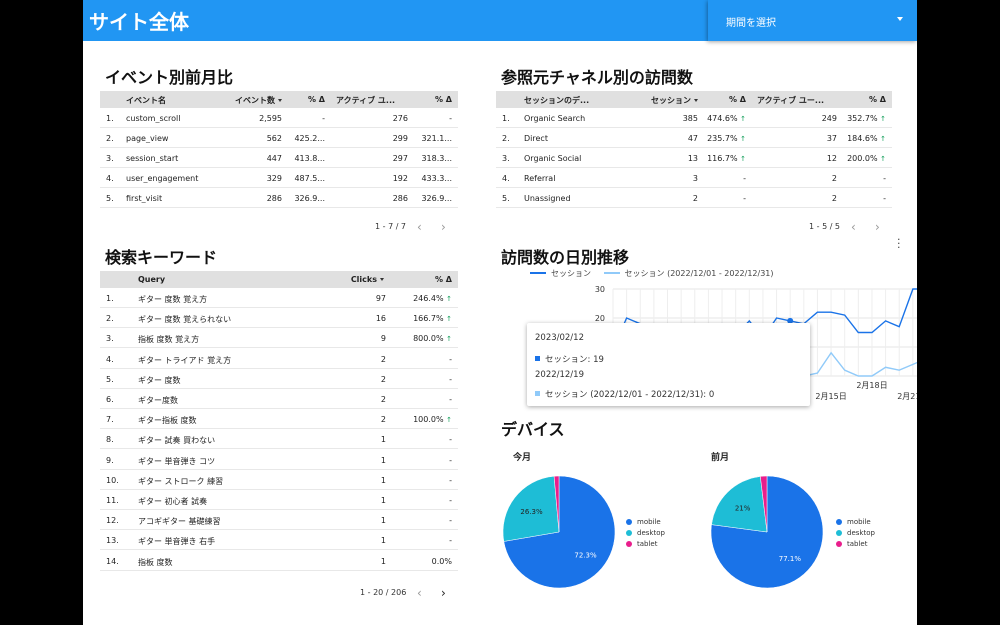 This screenshot has height=625, width=1000. What do you see at coordinates (907, 396) in the screenshot?
I see `x-tick-label: 2月21日` at bounding box center [907, 396].